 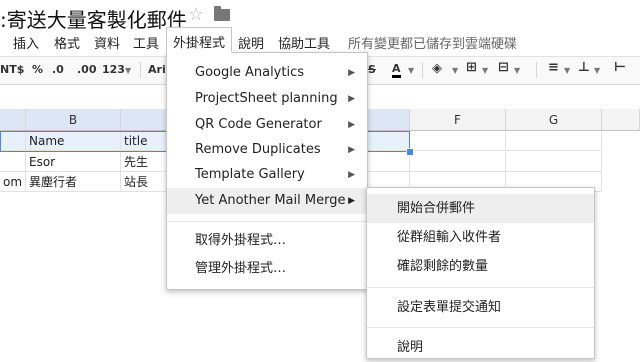 I want to click on merge-cells-icon: ⊟, so click(x=503, y=67).